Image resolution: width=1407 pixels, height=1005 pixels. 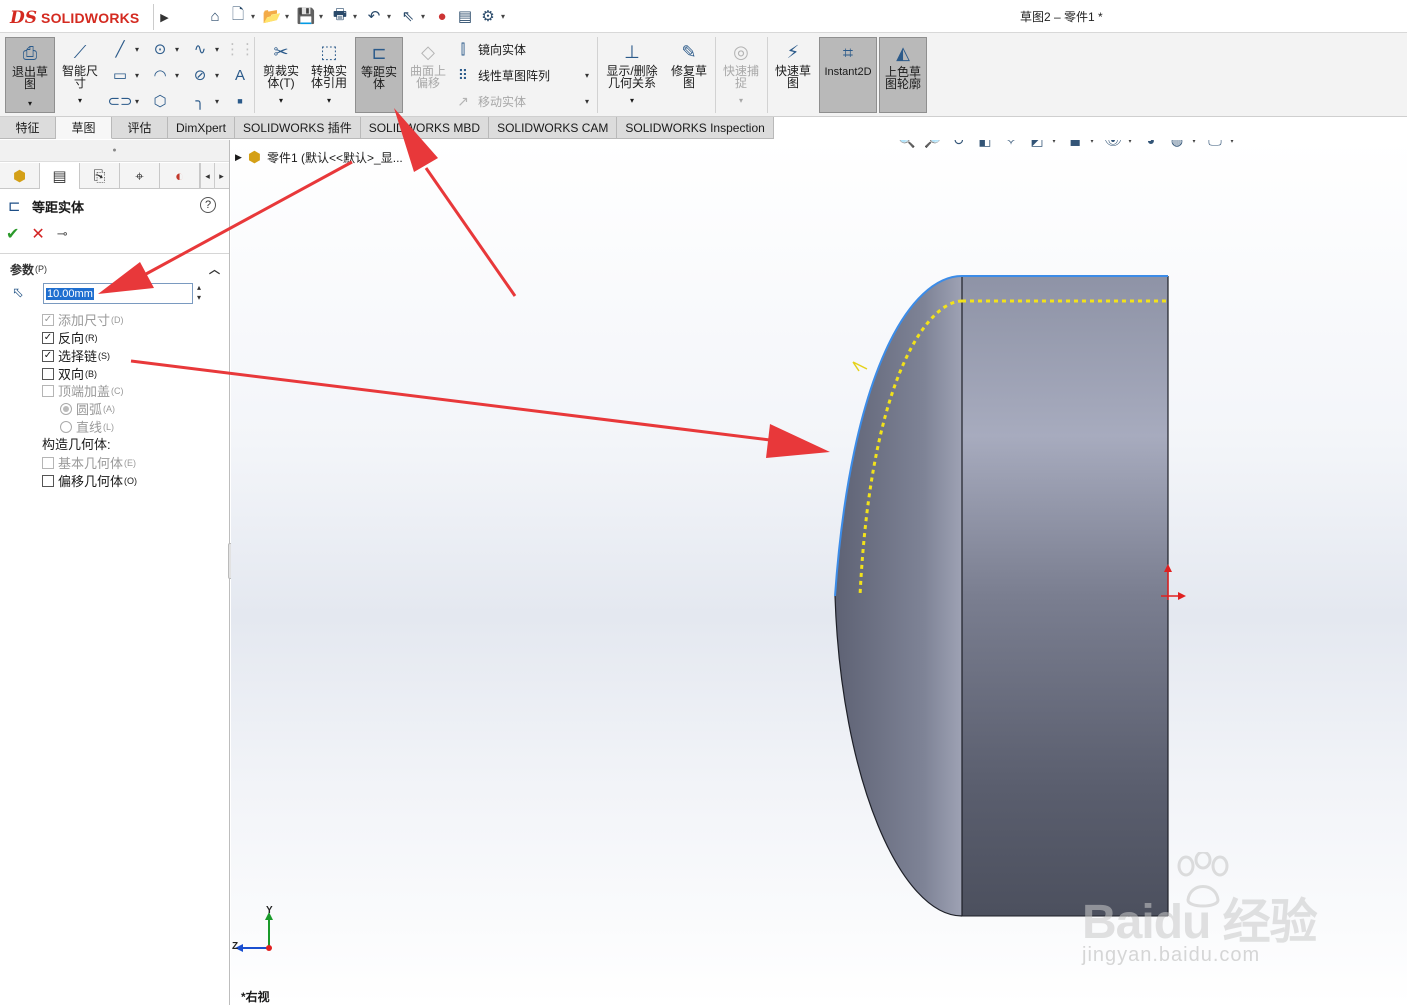 I want to click on view-settings-dropdown-icon: ▾, so click(x=1234, y=142).